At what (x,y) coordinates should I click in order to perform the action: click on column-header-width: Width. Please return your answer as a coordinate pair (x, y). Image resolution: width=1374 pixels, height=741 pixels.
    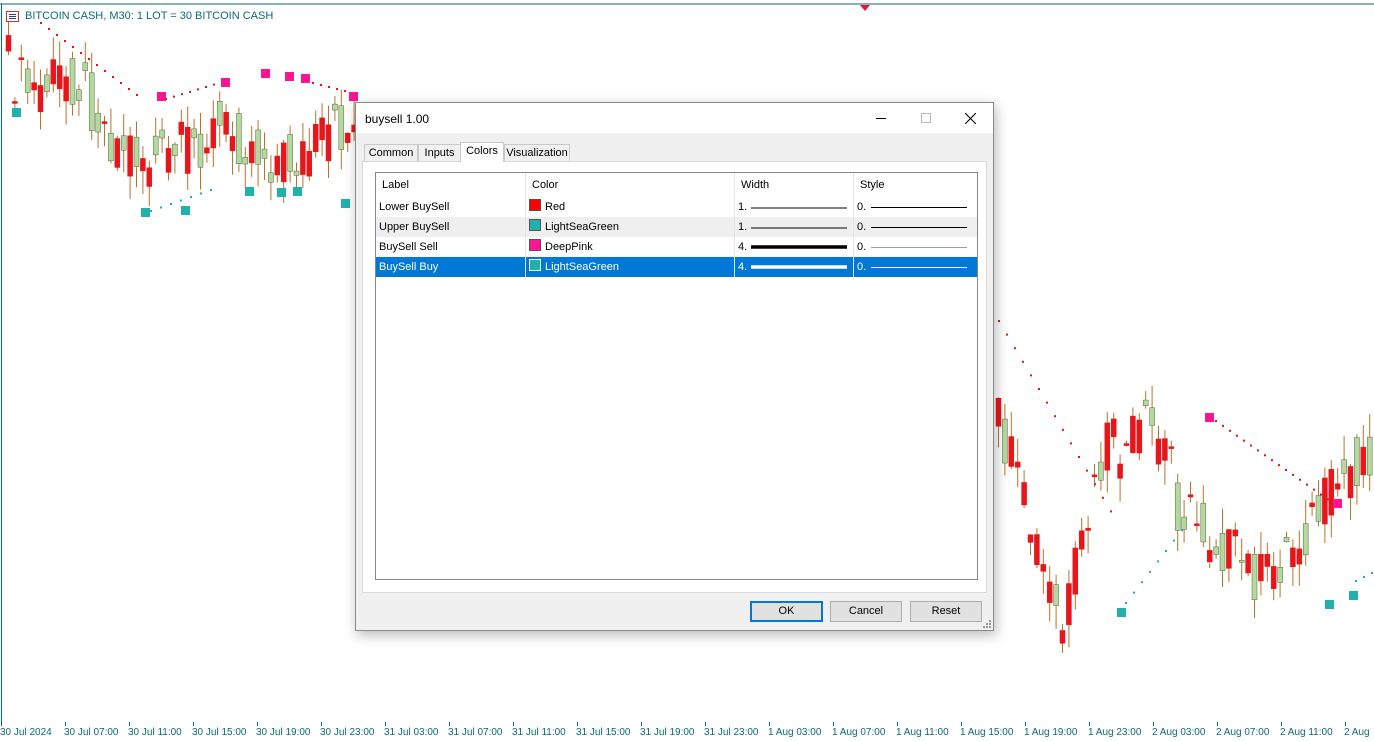
    Looking at the image, I should click on (794, 185).